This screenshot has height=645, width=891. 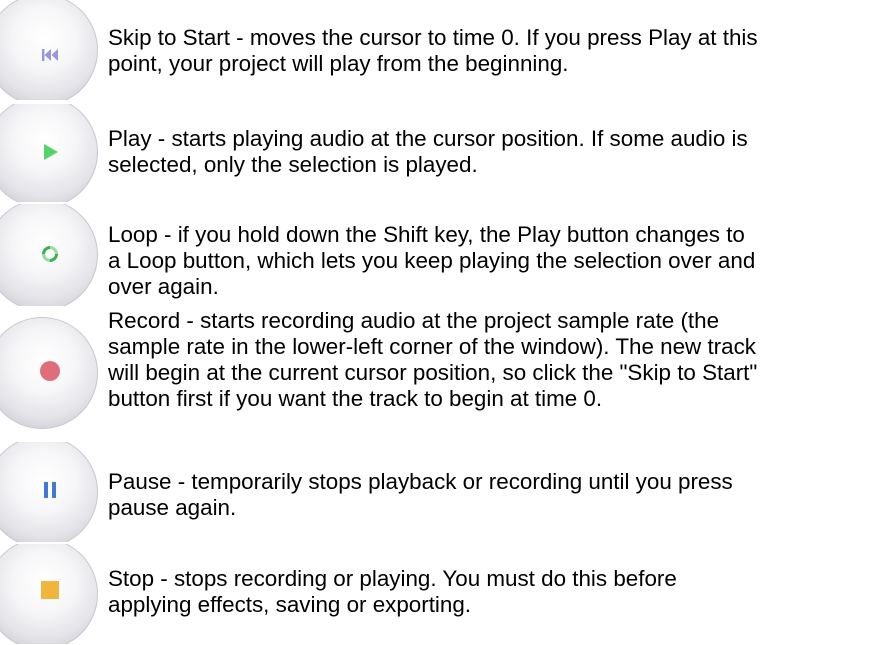 I want to click on stop-button, so click(x=50, y=594).